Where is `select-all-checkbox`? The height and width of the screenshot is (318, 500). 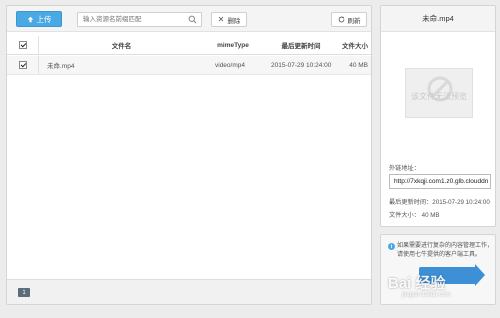 select-all-checkbox is located at coordinates (22, 45).